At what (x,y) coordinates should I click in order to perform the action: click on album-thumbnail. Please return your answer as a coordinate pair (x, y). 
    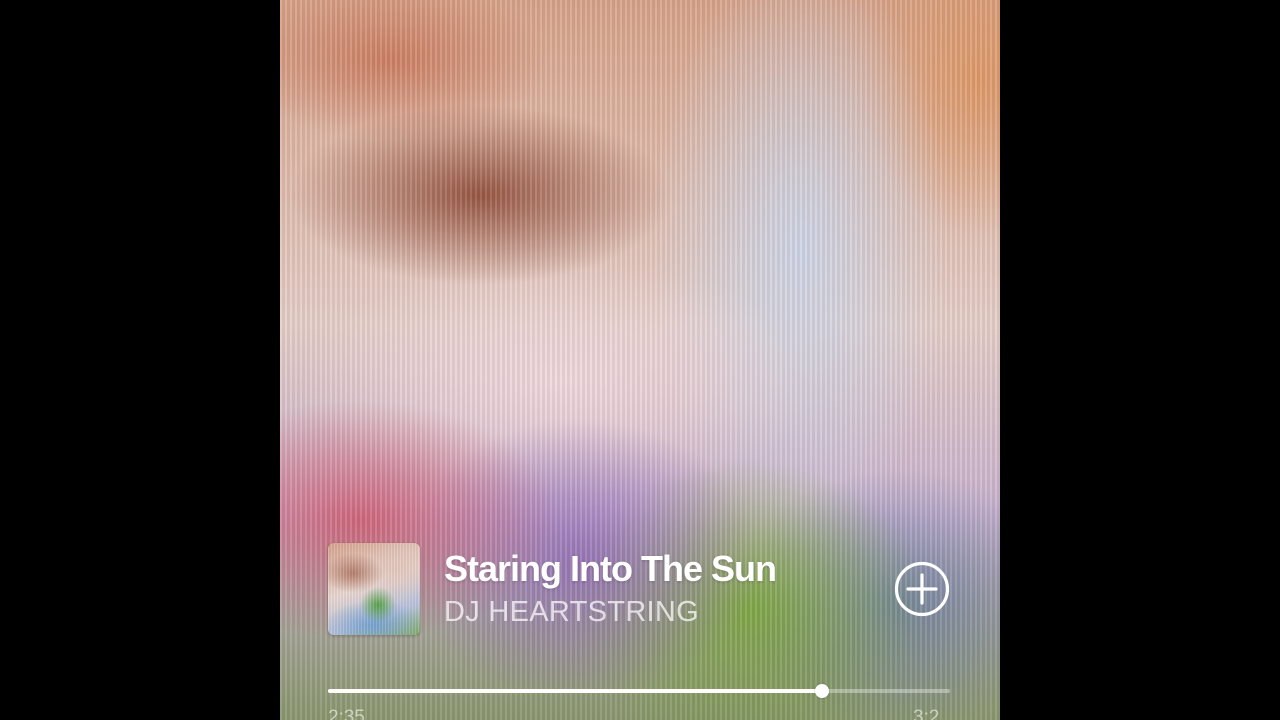
    Looking at the image, I should click on (374, 589).